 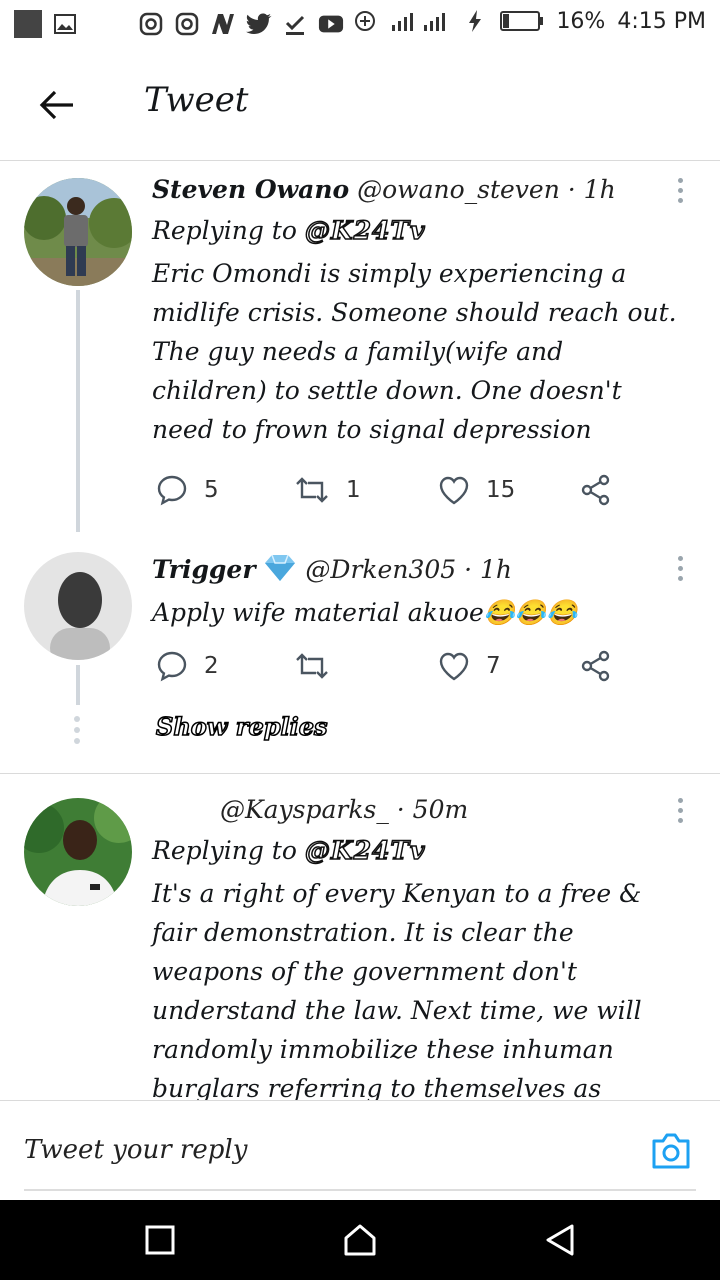 I want to click on home-button, so click(x=360, y=1240).